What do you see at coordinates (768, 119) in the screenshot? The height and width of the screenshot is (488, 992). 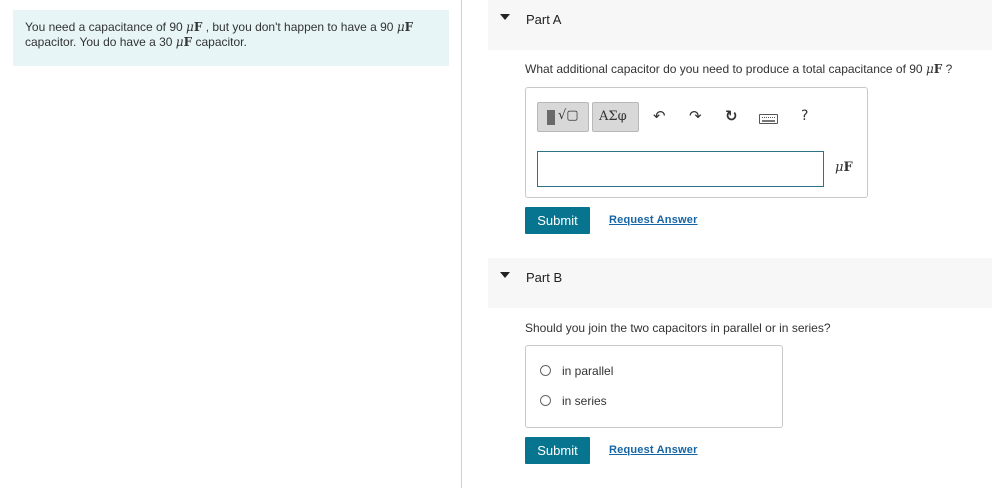 I see `keyboard-icon` at bounding box center [768, 119].